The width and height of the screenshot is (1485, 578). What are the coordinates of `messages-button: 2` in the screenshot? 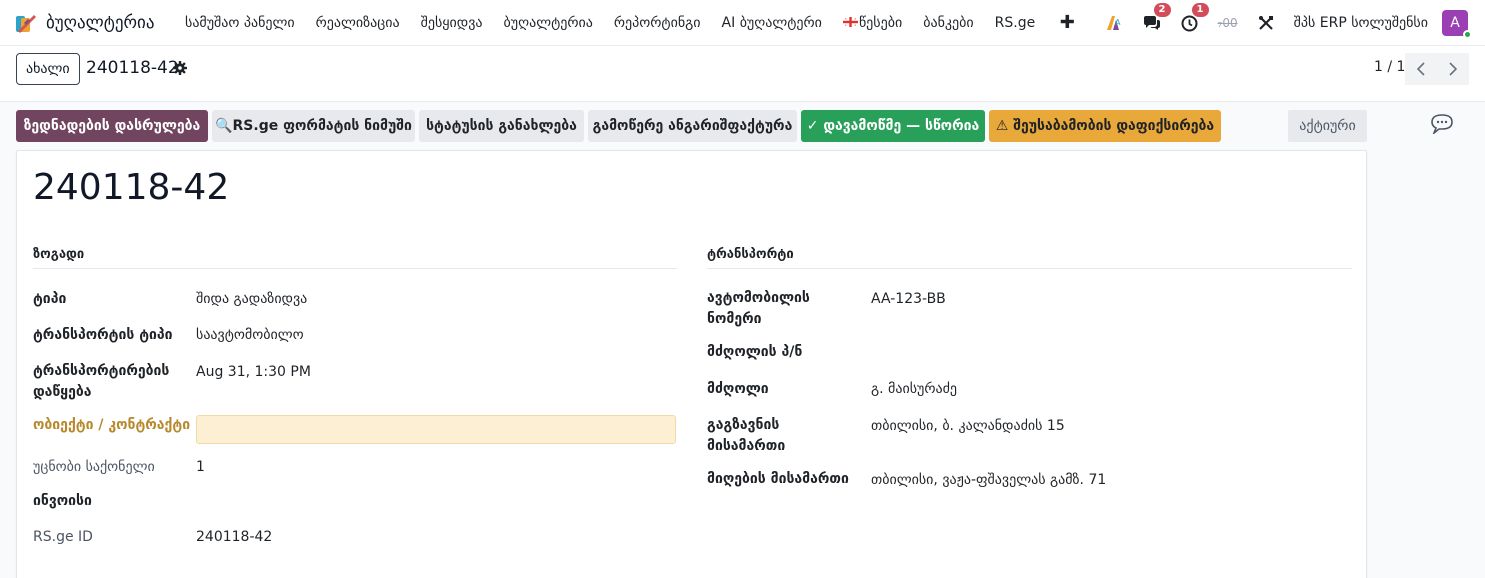 It's located at (1157, 17).